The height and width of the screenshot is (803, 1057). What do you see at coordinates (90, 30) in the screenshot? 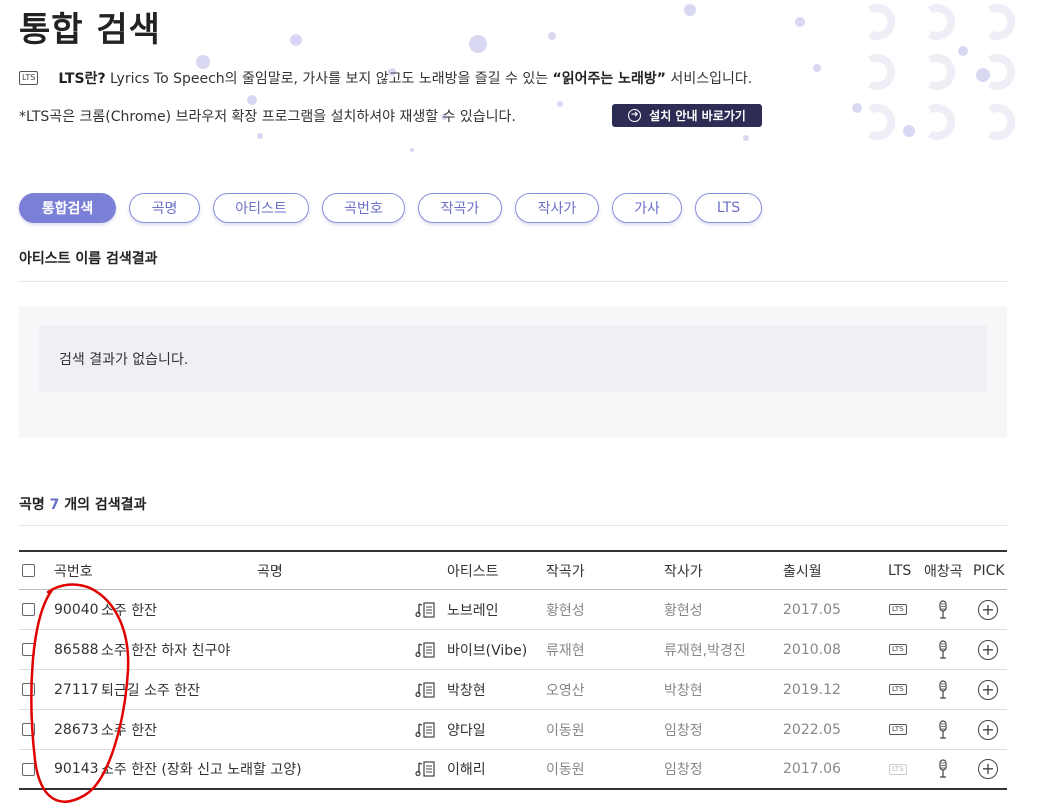
I see `page-title: 통합 검색` at bounding box center [90, 30].